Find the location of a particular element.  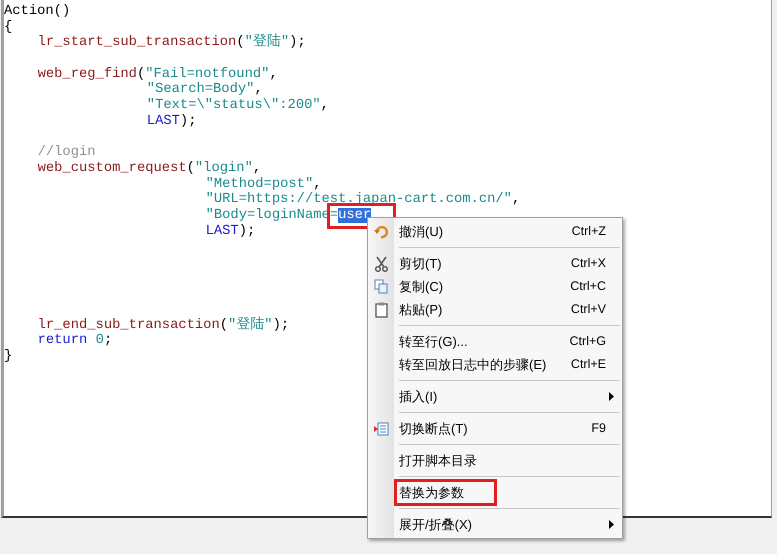

menu-item-label: 切换断点(T) is located at coordinates (433, 429).